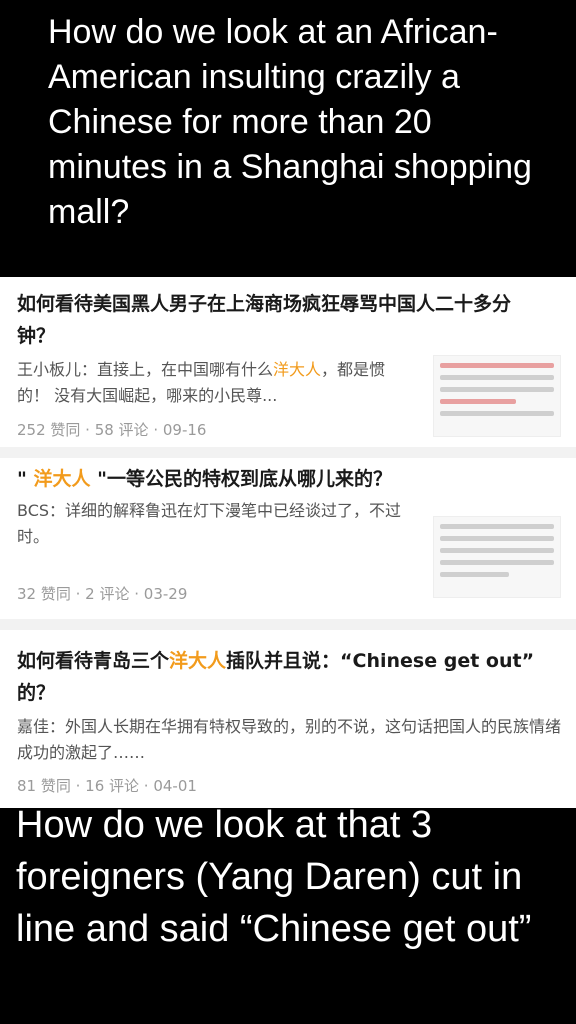  I want to click on title-text: "一等公民的特权到底从哪儿来的？, so click(241, 479).